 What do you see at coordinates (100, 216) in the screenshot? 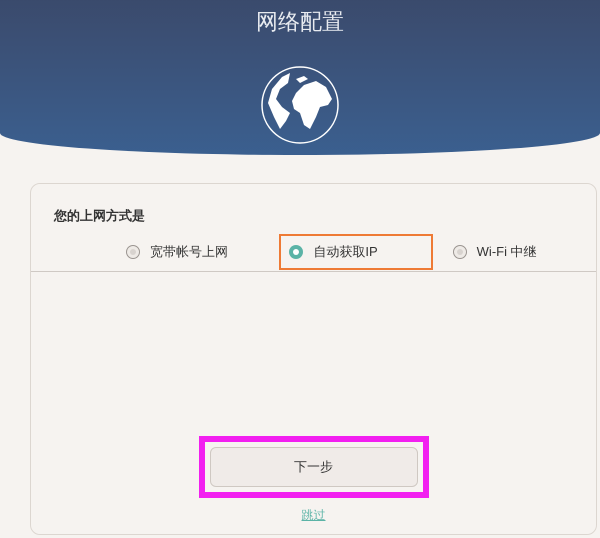
I see `question-label: 您的上网方式是` at bounding box center [100, 216].